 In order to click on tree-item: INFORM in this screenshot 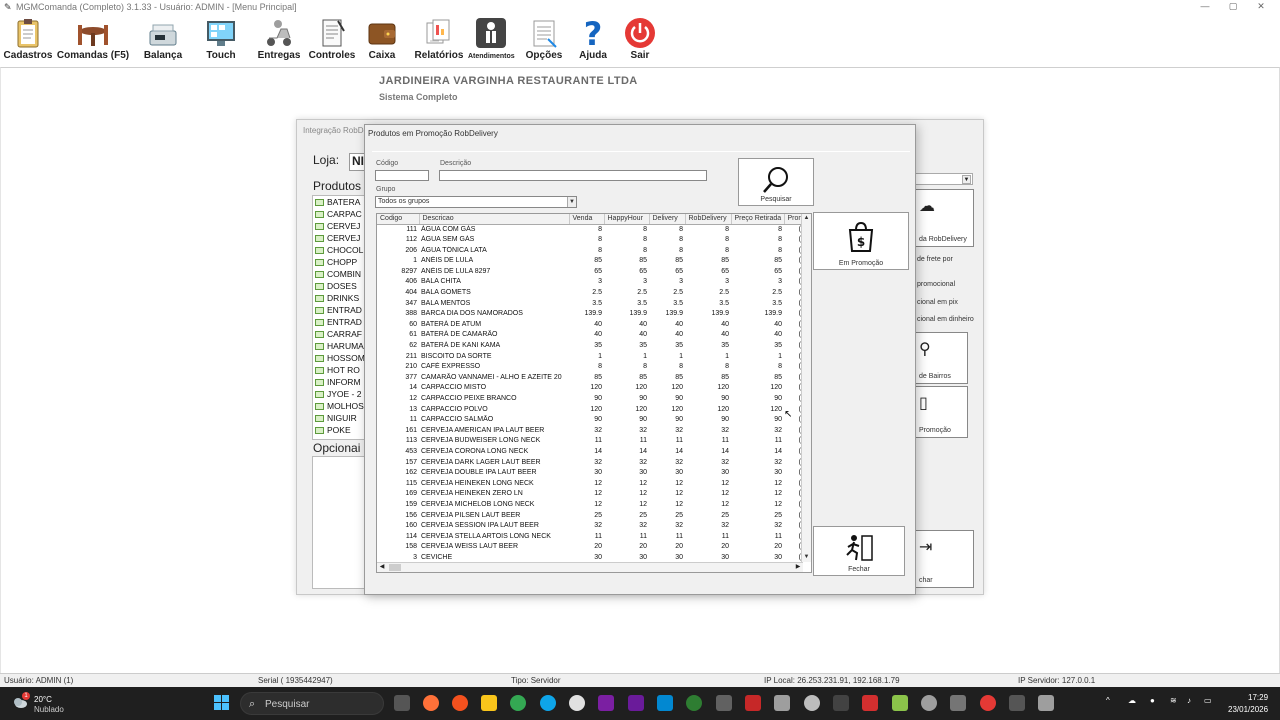, I will do `click(339, 382)`.